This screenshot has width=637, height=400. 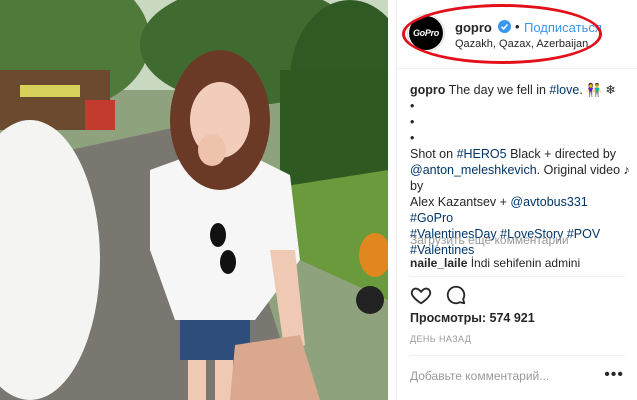 I want to click on hashtag-hero5: #HERO5, so click(x=482, y=154).